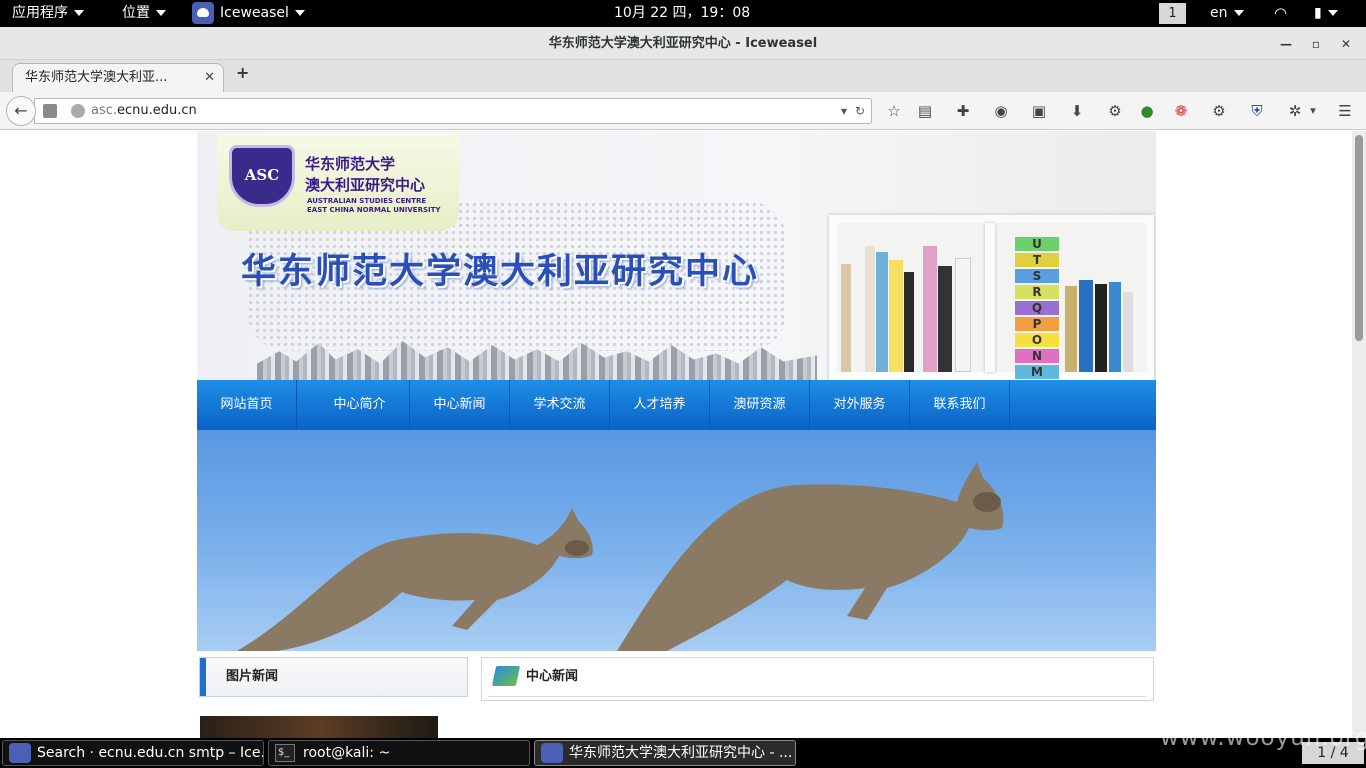  I want to click on maximize-button: ▫, so click(1316, 44).